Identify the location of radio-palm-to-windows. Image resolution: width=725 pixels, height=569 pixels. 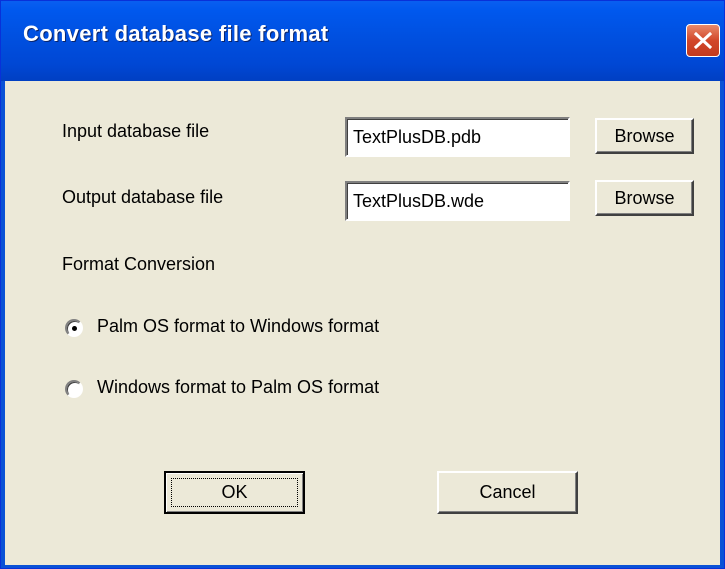
(74, 328).